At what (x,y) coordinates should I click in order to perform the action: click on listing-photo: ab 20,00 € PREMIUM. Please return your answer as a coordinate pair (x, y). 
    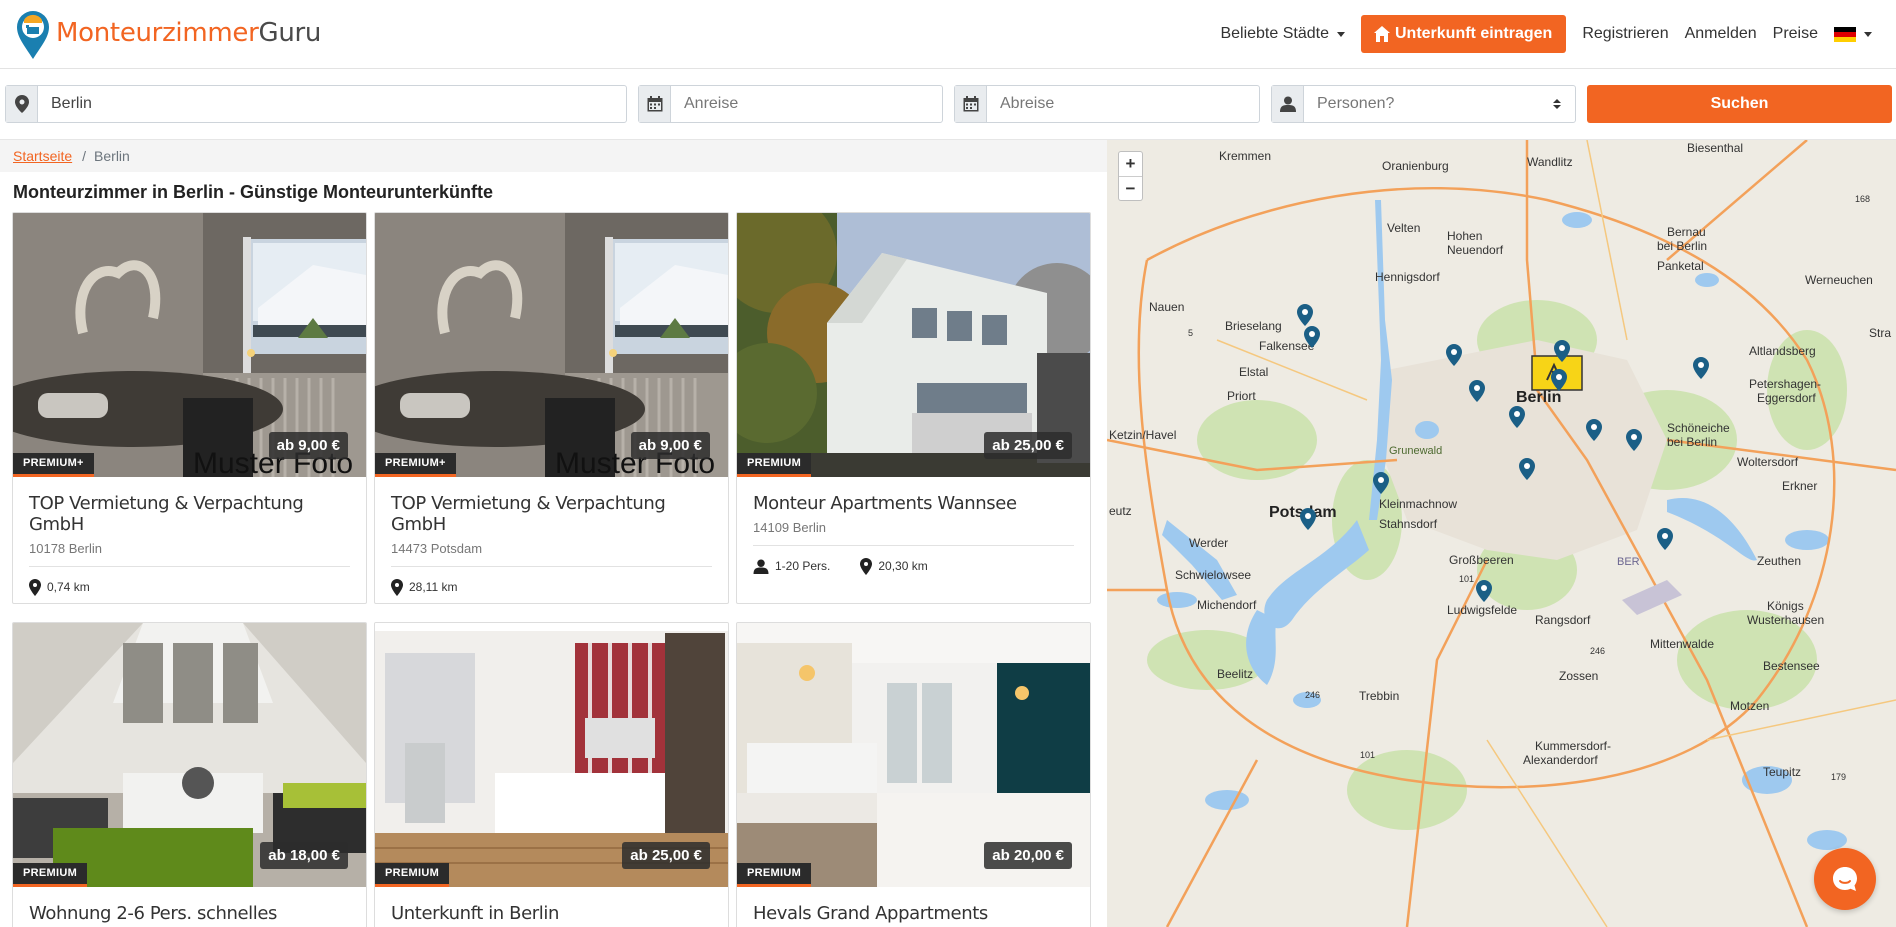
    Looking at the image, I should click on (913, 755).